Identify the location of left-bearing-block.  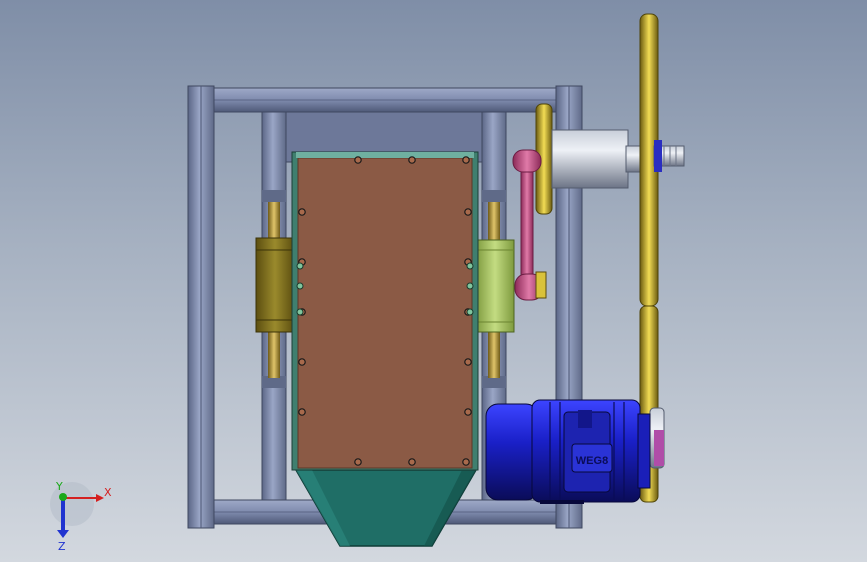
(275, 285).